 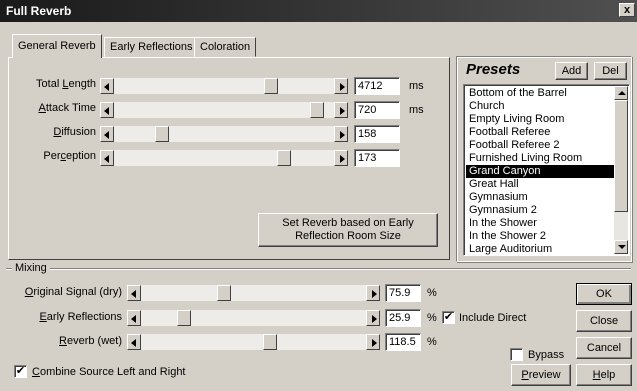 I want to click on reverb-wet-left-arrow, so click(x=134, y=342).